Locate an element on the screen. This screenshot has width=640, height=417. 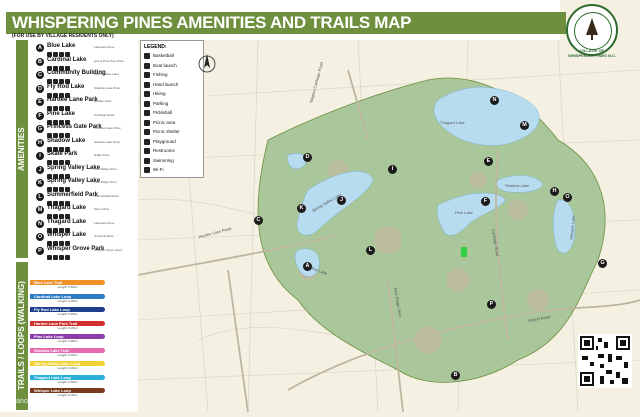
legend-item: Fishing is located at coordinates (156, 75).